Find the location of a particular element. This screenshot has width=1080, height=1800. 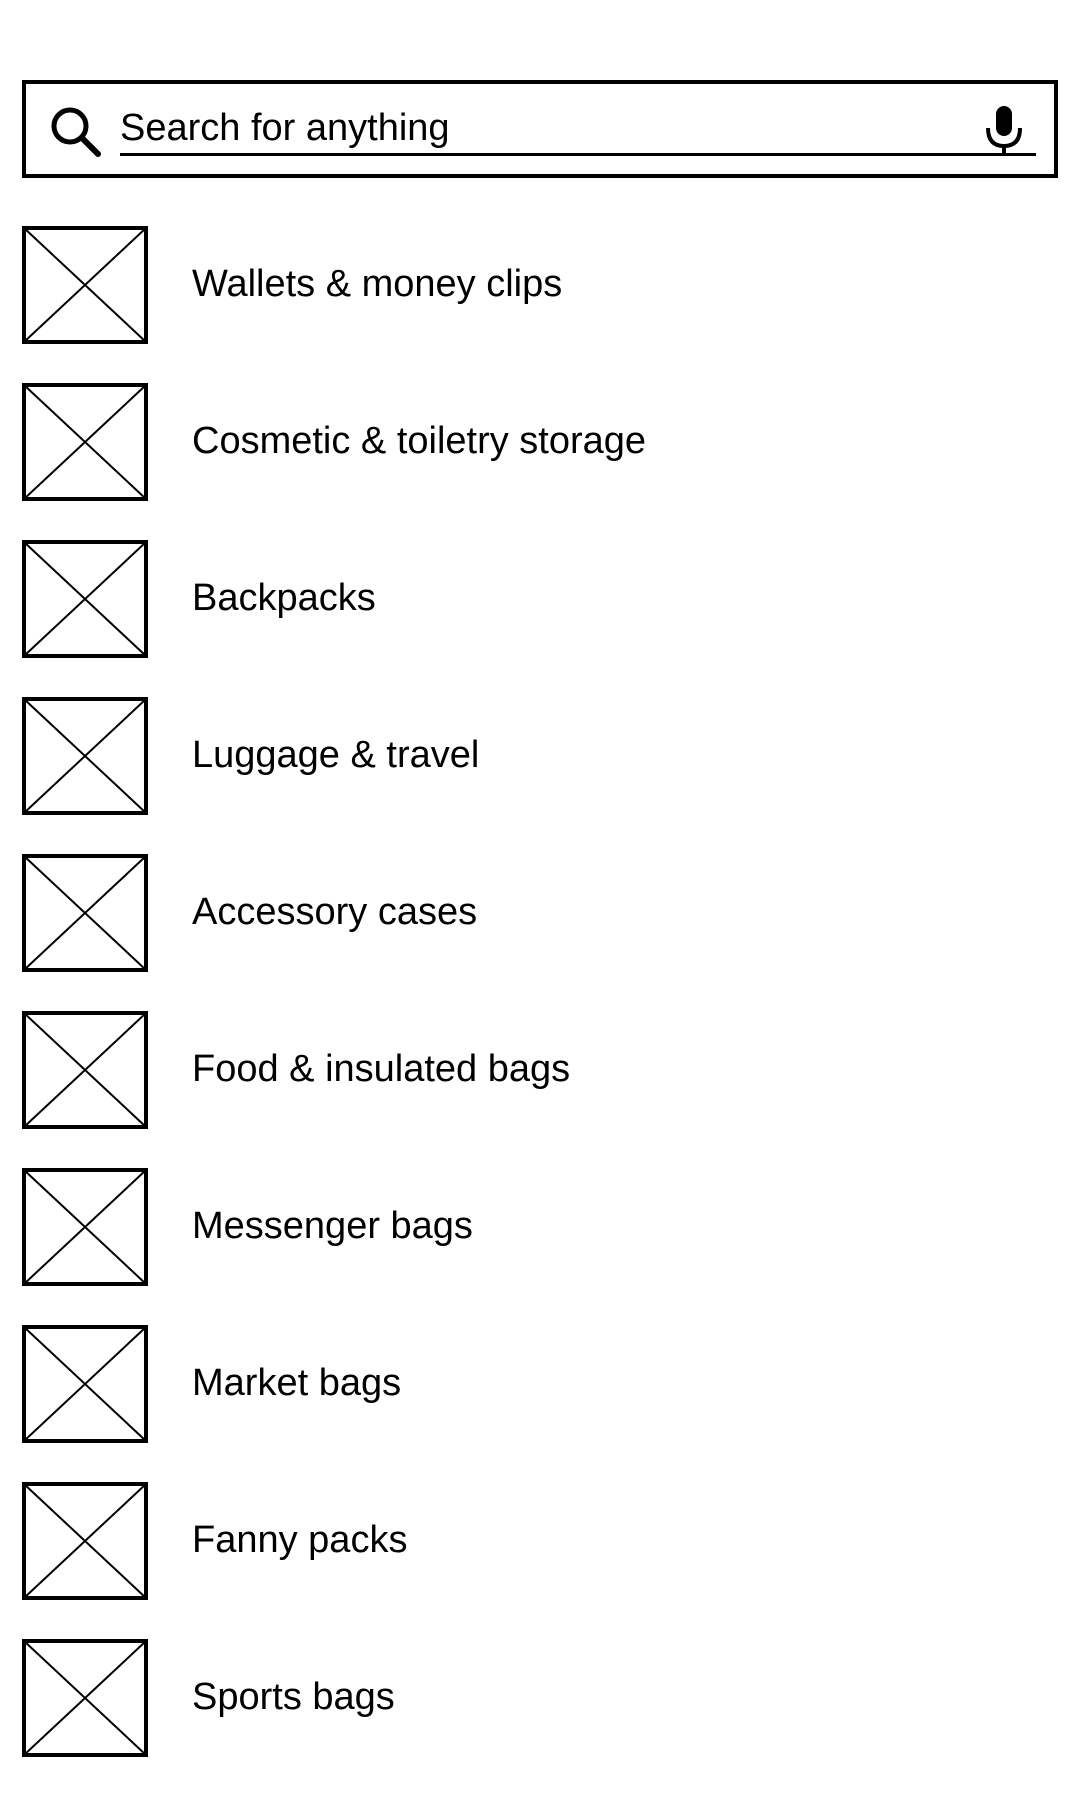

category-label: Backpacks is located at coordinates (284, 598).